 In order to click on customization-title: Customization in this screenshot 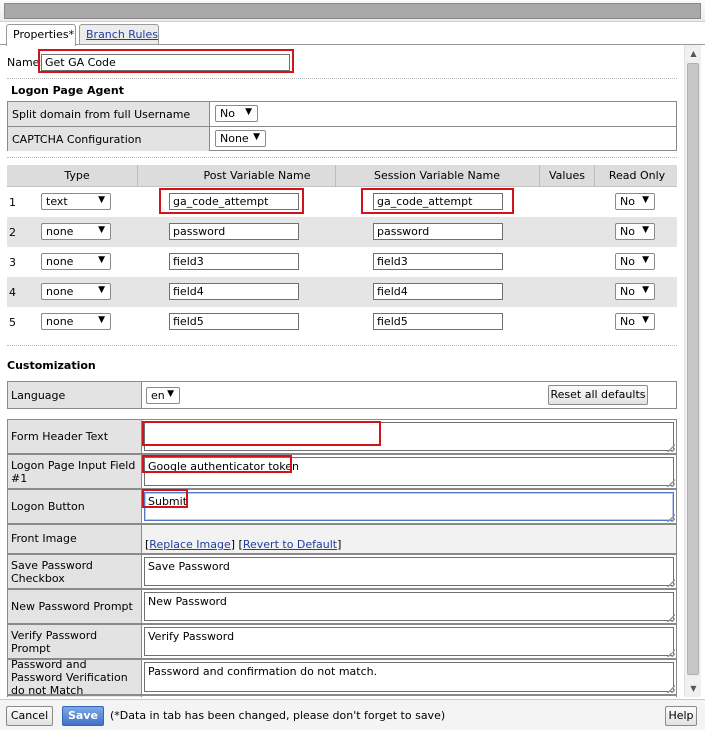, I will do `click(51, 365)`.